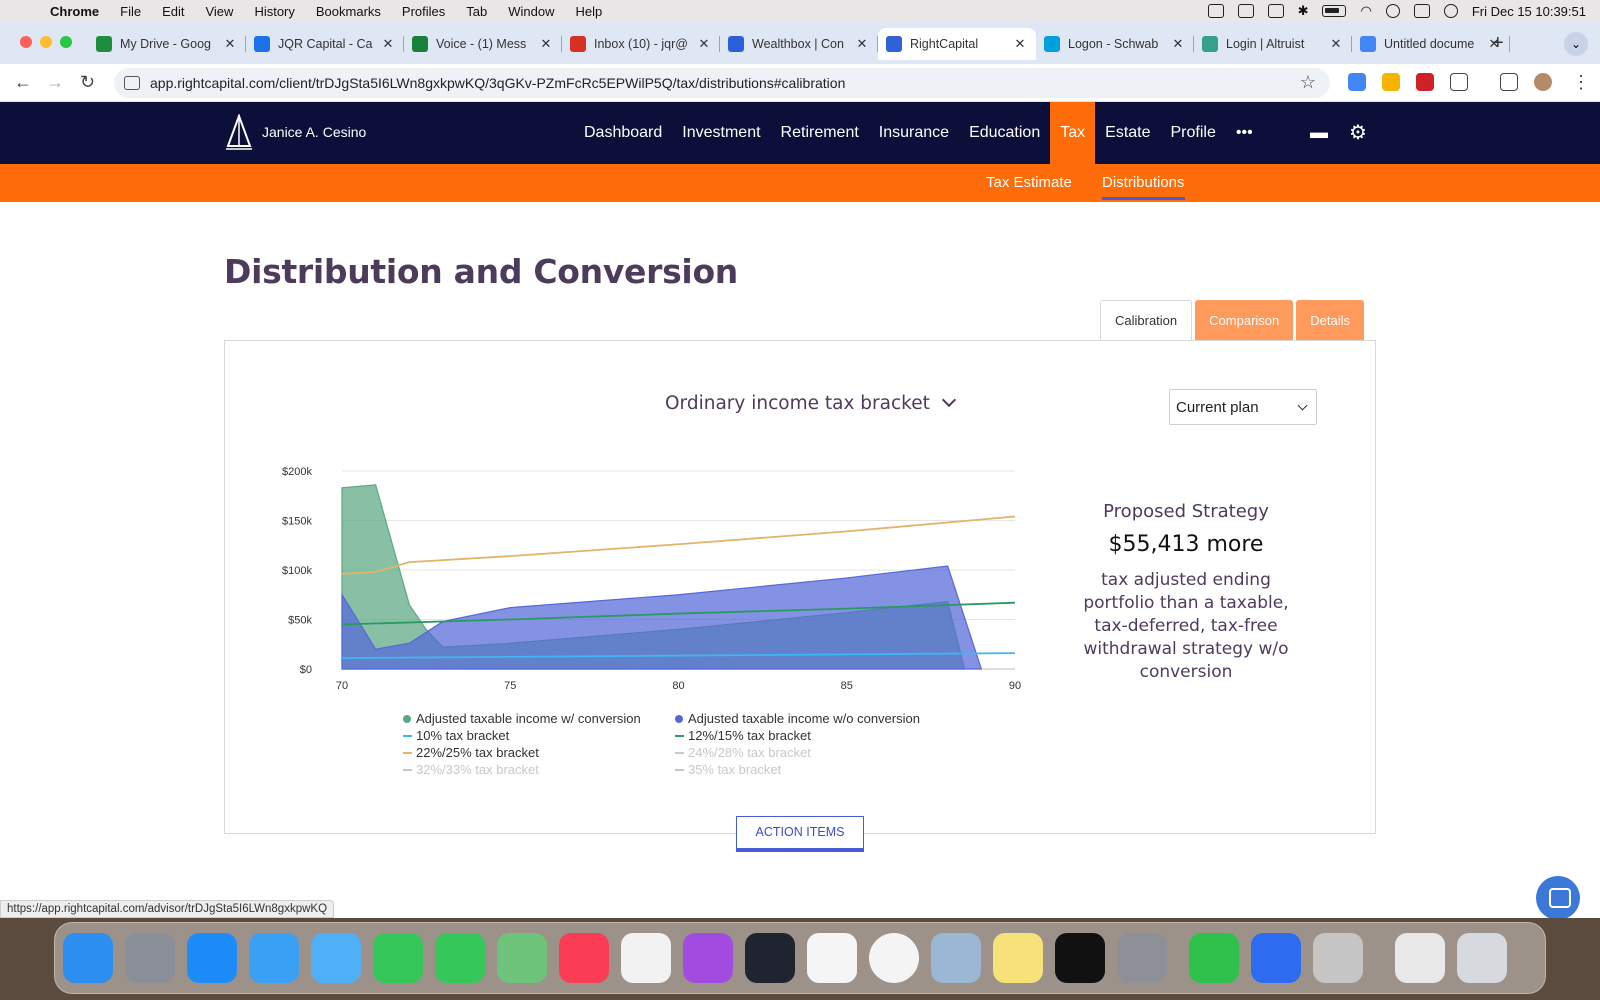 The image size is (1600, 1000). I want to click on messages-icon, so click(460, 958).